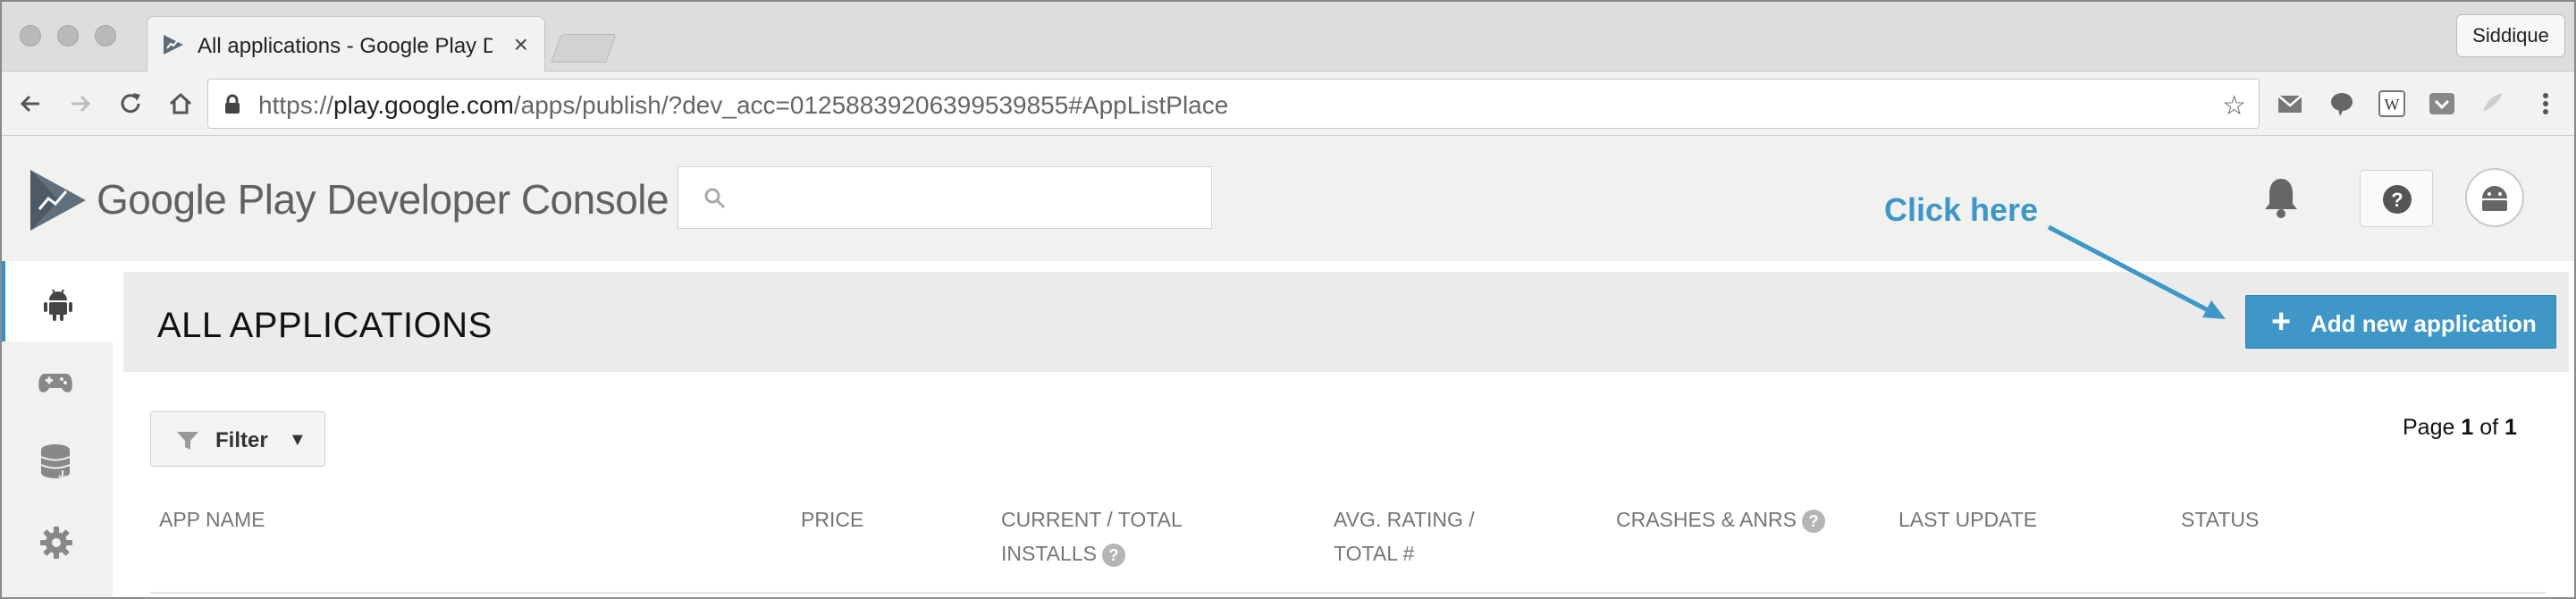 This screenshot has height=599, width=2576. Describe the element at coordinates (2489, 427) in the screenshot. I see `pager-mid: of` at that location.